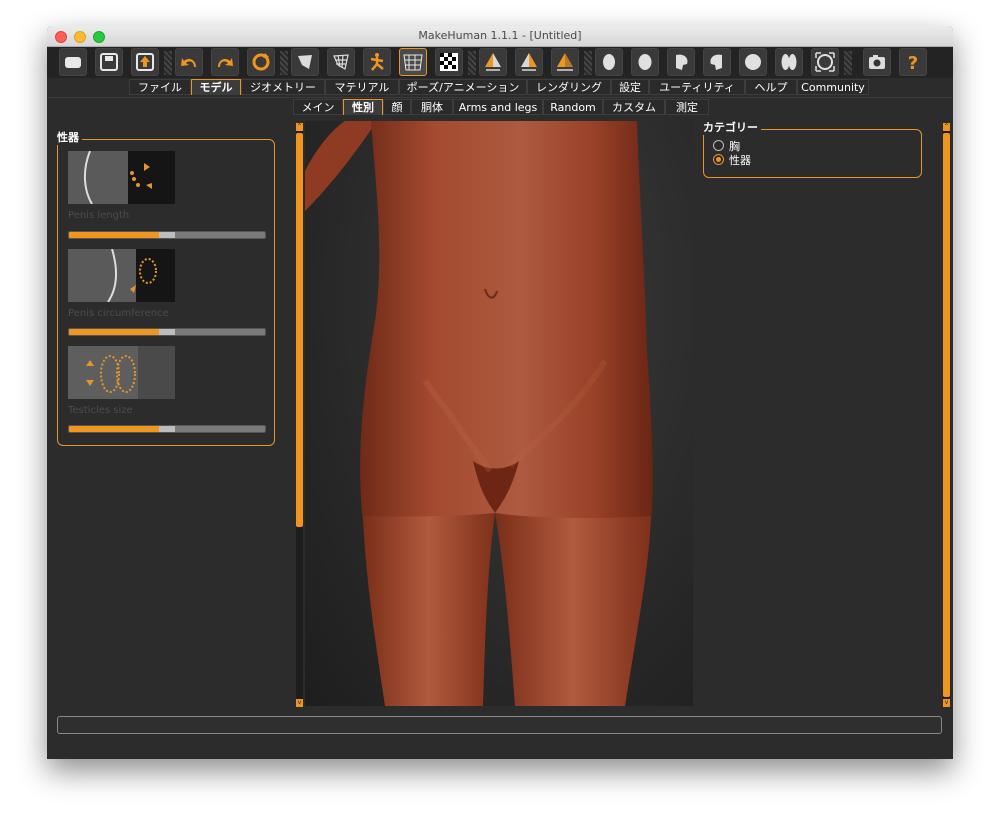 This screenshot has height=827, width=1000. Describe the element at coordinates (261, 62) in the screenshot. I see `reset-icon` at that location.